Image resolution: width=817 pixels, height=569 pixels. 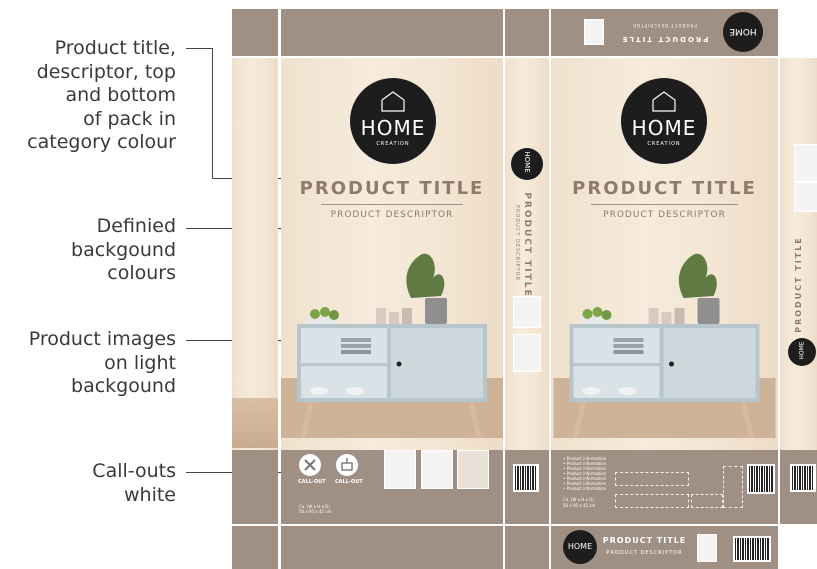 I want to click on side-logo: HOME, so click(x=802, y=352).